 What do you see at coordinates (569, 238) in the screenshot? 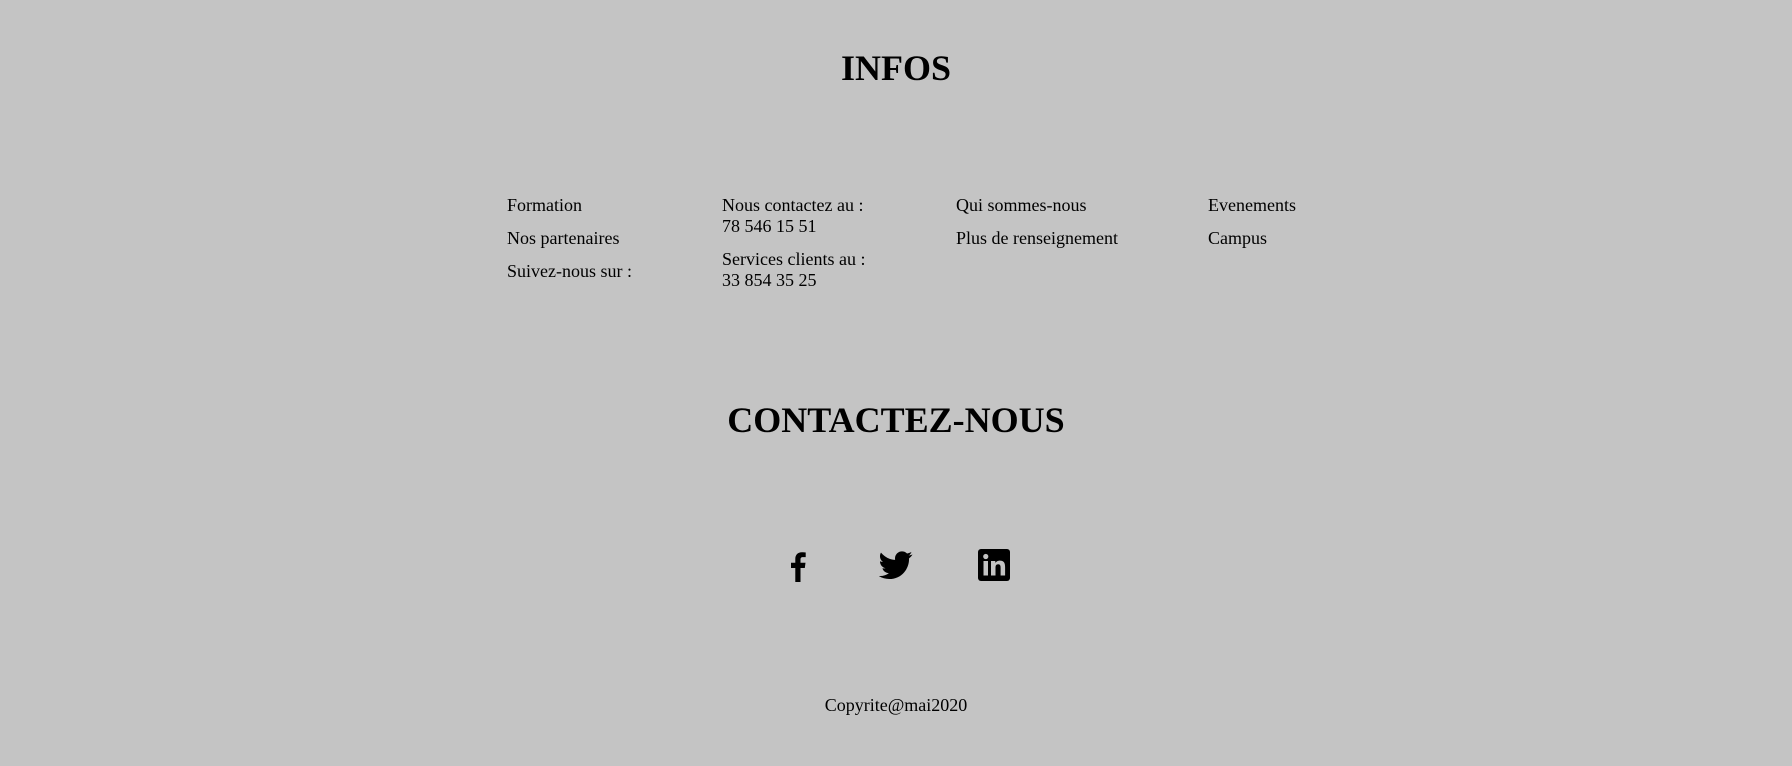
I see `link-nos-partenaires: Nos partenaires` at bounding box center [569, 238].